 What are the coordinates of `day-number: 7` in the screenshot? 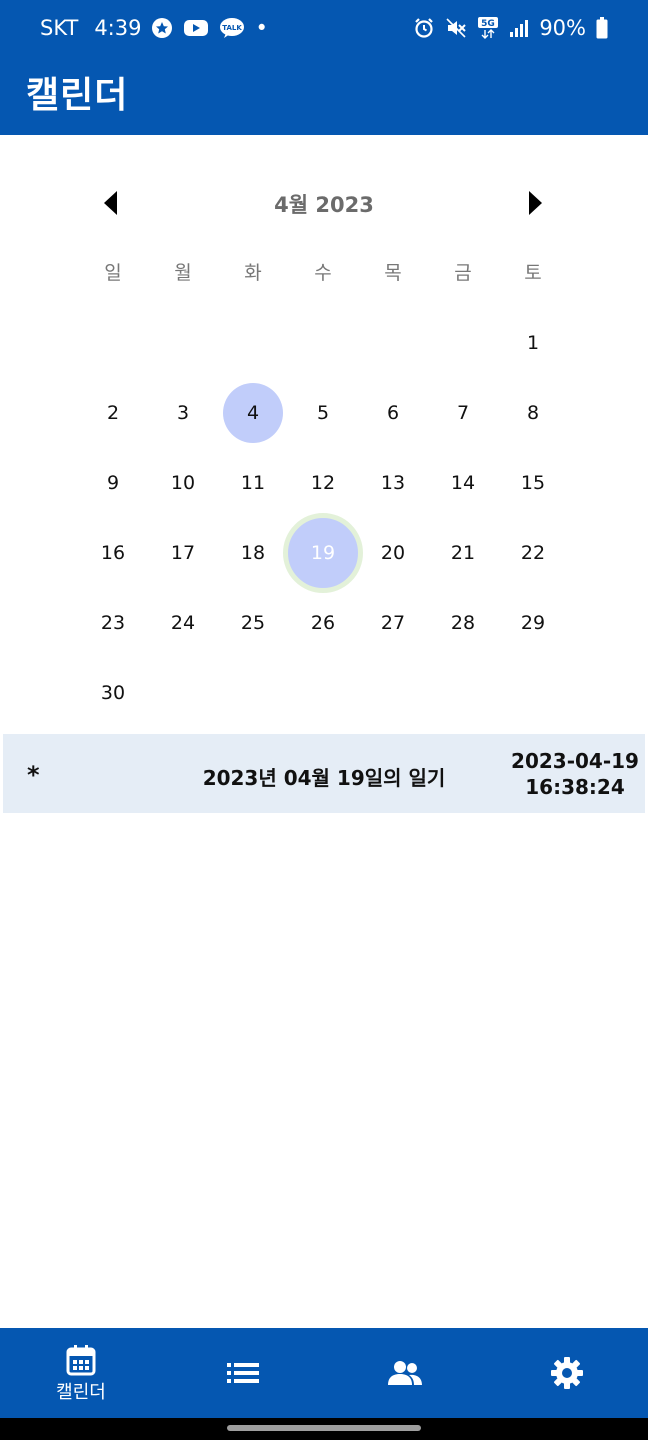 It's located at (463, 413).